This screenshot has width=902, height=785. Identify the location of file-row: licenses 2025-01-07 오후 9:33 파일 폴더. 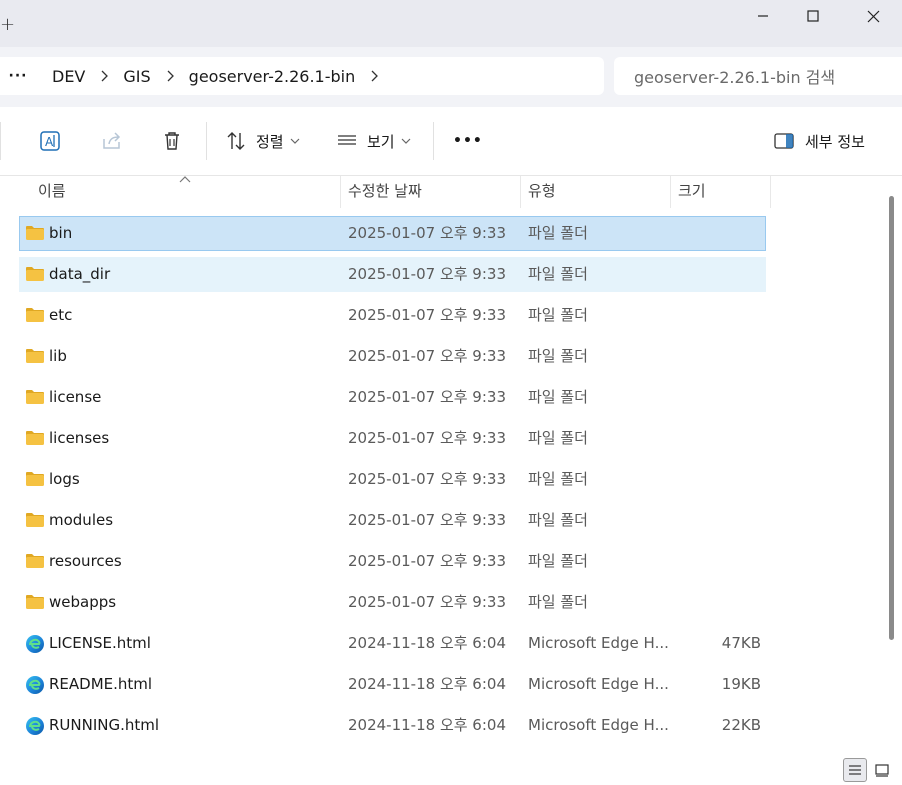
(392, 438).